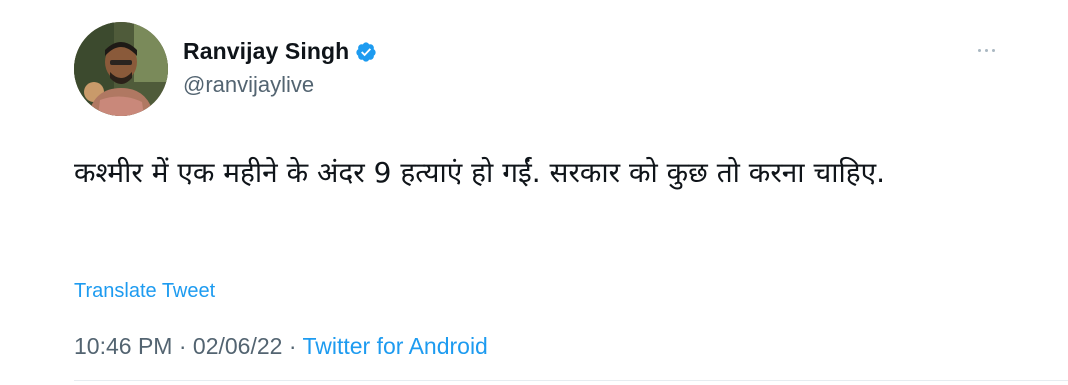 This screenshot has height=385, width=1068. Describe the element at coordinates (248, 85) in the screenshot. I see `author-handle: @ranvijaylive` at that location.